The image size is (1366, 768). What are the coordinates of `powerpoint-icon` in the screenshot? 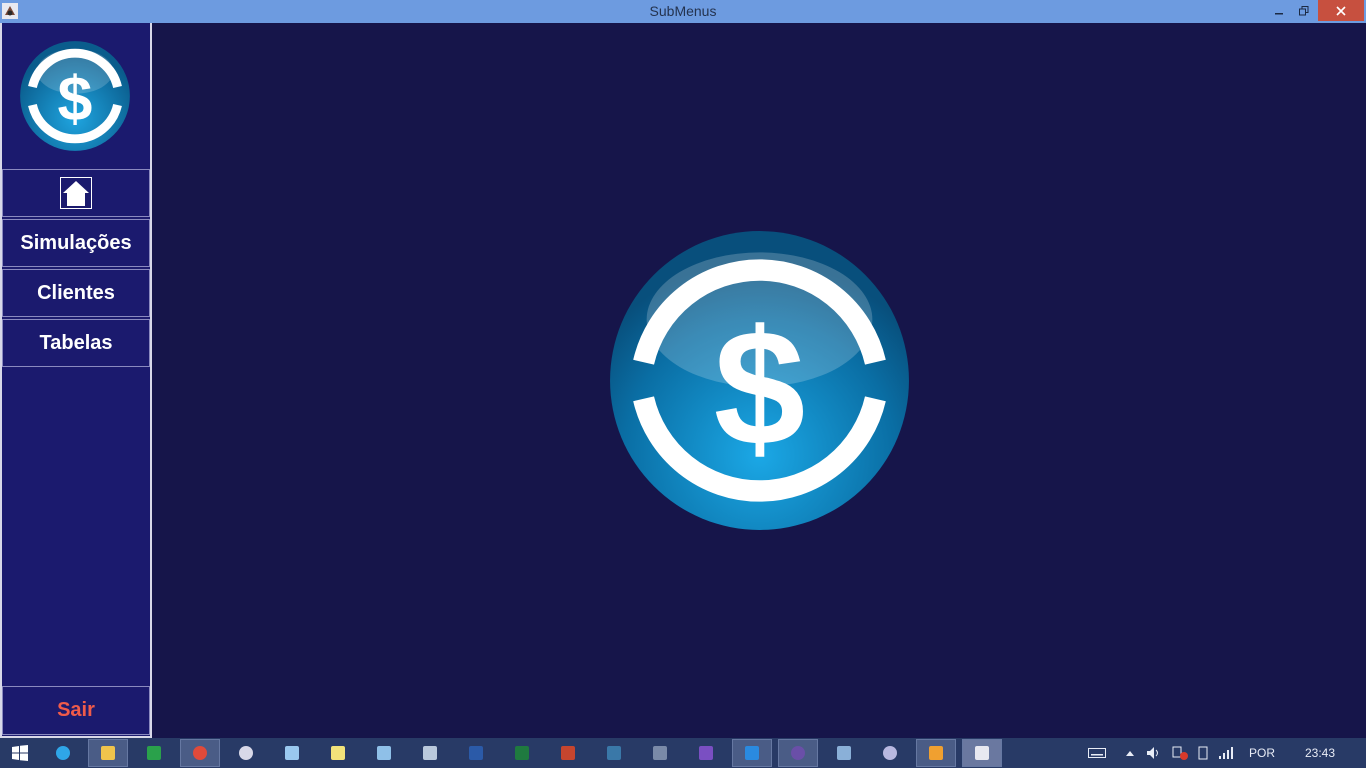 It's located at (568, 753).